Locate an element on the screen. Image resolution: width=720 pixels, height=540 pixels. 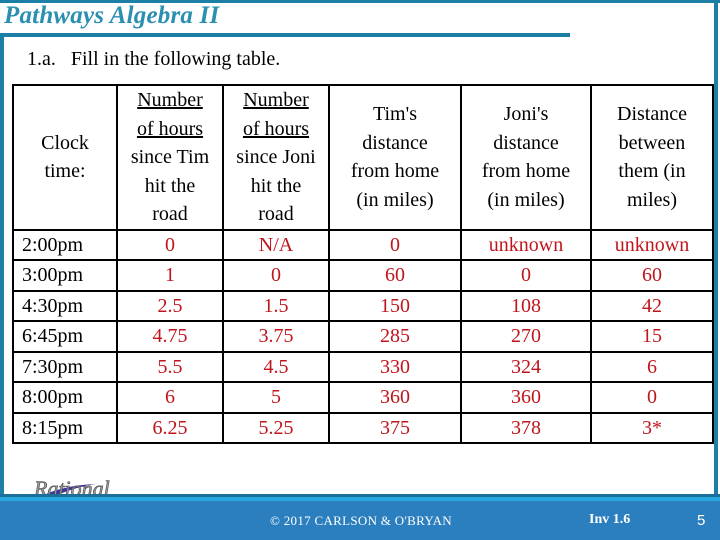
column-header: Number of hours since Tim hit the road is located at coordinates (170, 157).